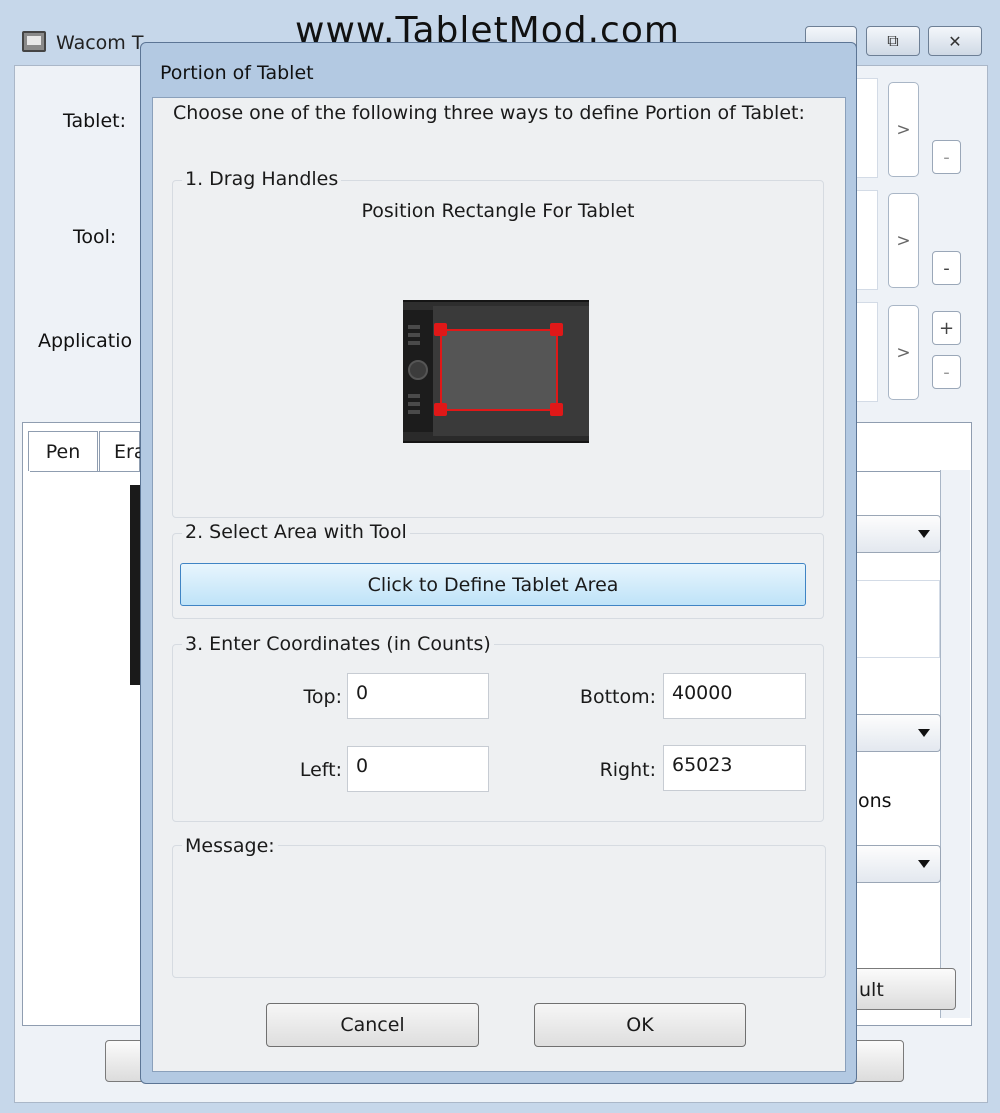 The image size is (1000, 1113). What do you see at coordinates (34, 41) in the screenshot?
I see `app-icon` at bounding box center [34, 41].